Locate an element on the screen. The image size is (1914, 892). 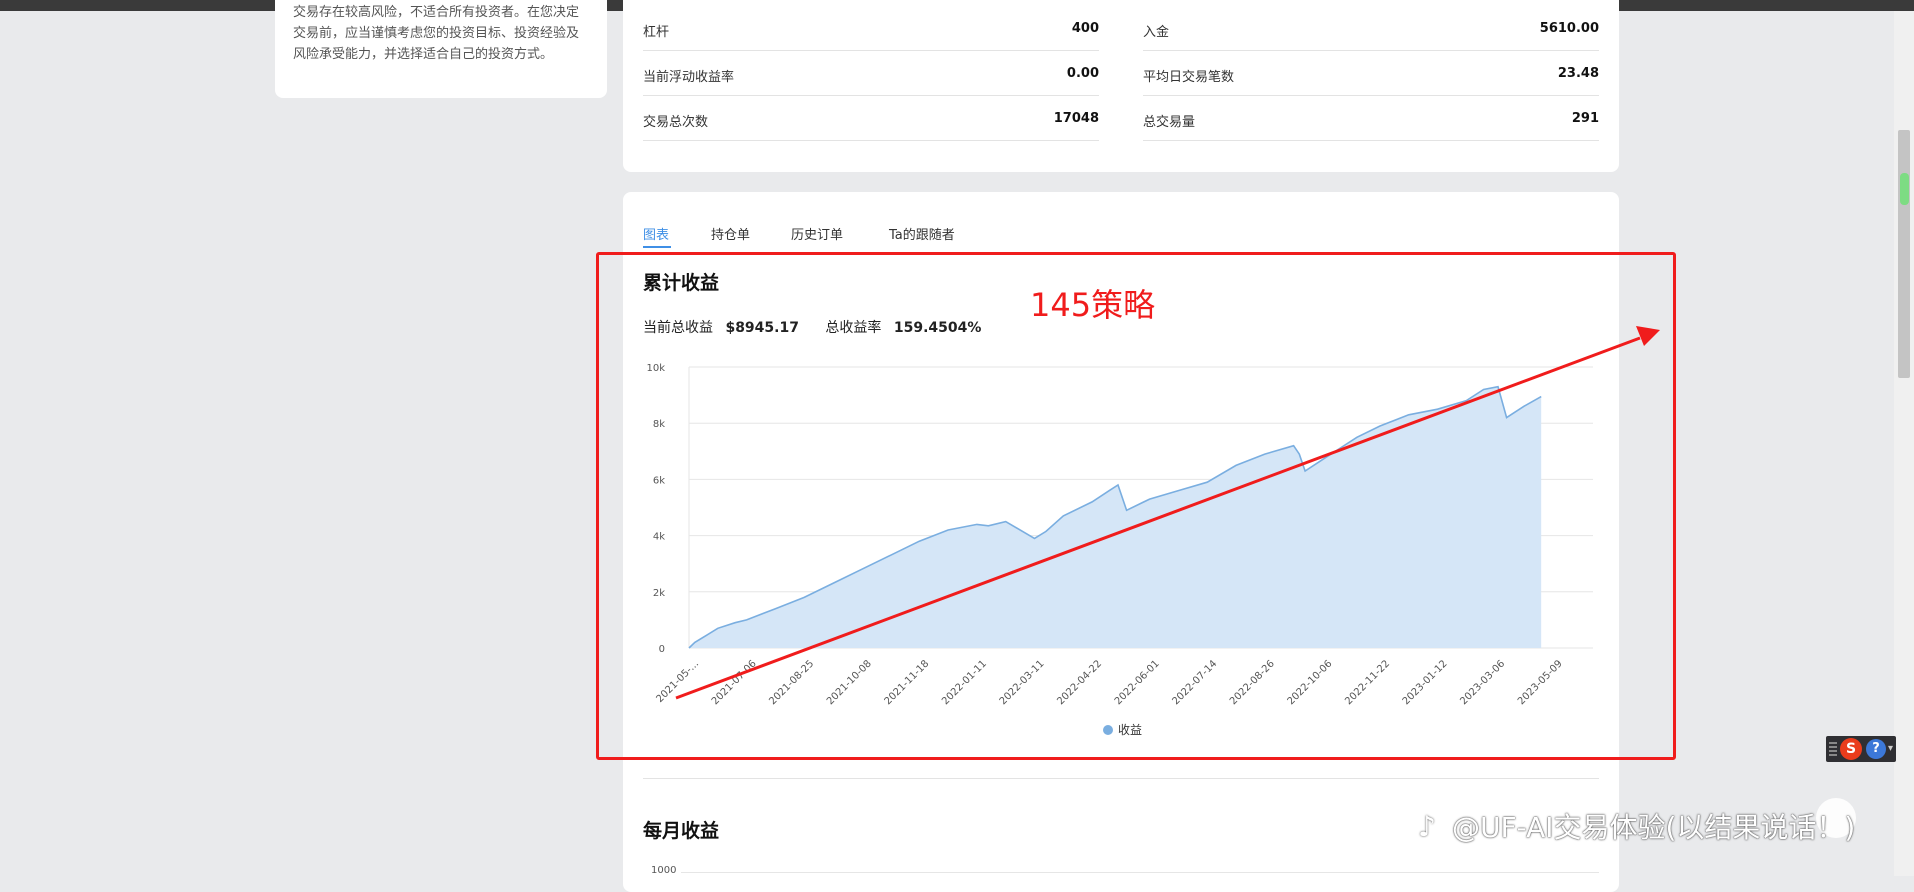
section-divider is located at coordinates (1121, 778).